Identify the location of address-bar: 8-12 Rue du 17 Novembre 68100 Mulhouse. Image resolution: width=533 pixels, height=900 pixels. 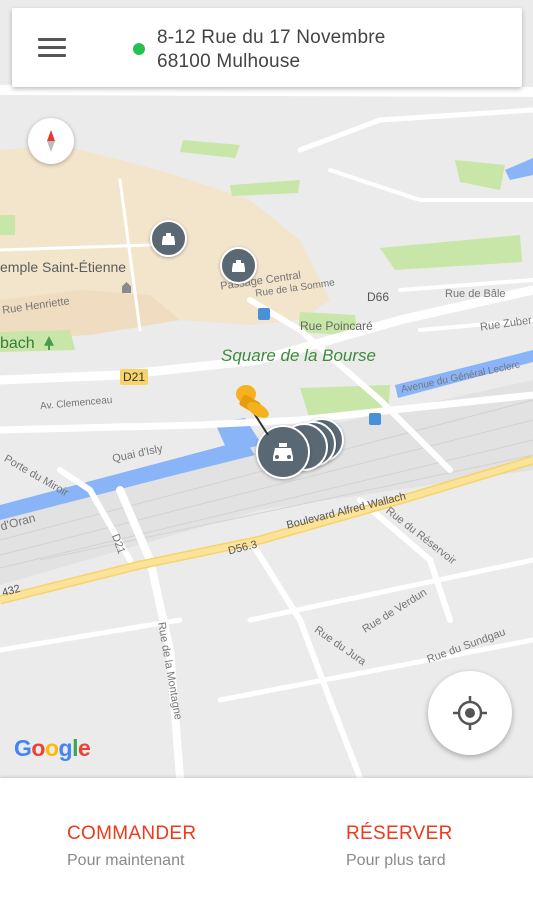
(267, 47).